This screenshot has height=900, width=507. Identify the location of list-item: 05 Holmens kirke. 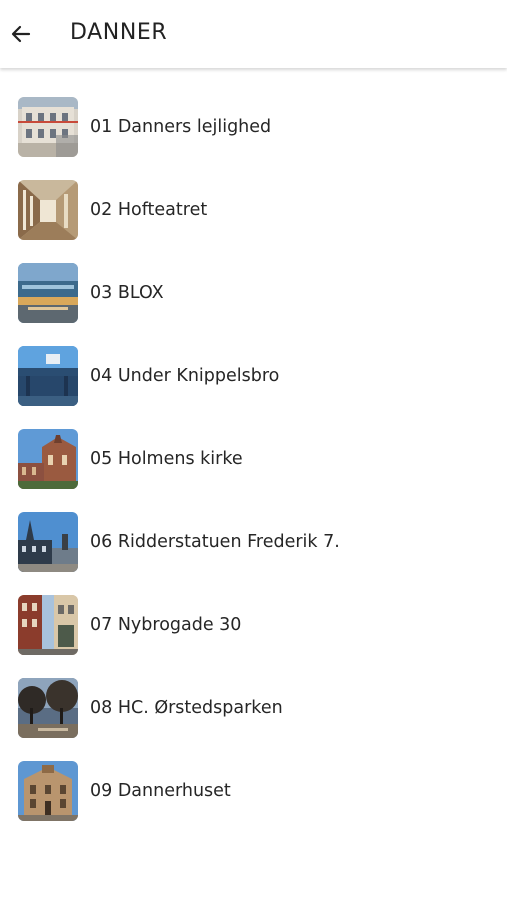
(253, 458).